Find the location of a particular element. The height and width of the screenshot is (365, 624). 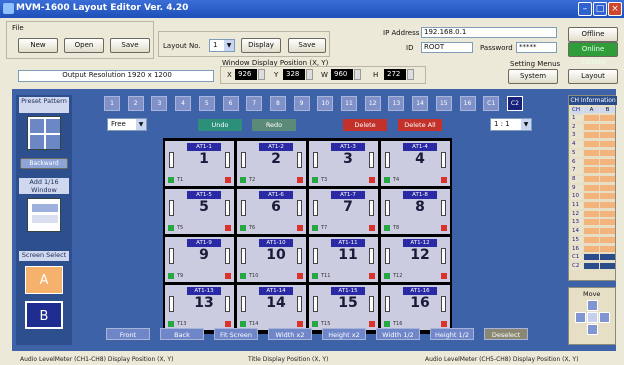

height-x2-button: Height x2 is located at coordinates (344, 334).